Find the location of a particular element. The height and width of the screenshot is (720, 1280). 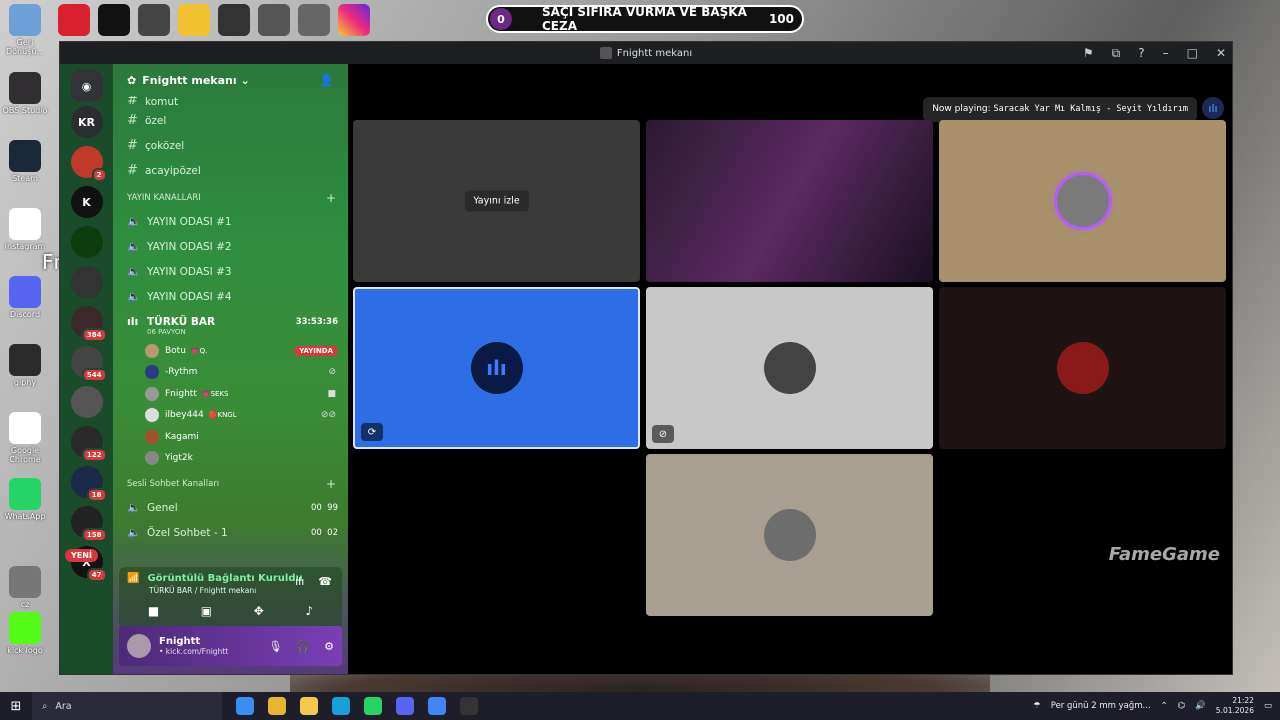

username: Fnightt is located at coordinates (193, 641).